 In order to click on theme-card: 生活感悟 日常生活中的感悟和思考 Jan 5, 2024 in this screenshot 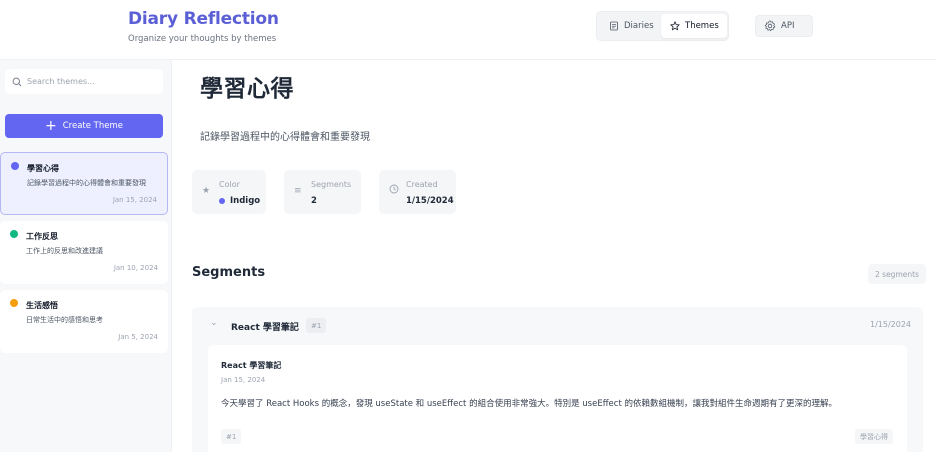, I will do `click(84, 321)`.